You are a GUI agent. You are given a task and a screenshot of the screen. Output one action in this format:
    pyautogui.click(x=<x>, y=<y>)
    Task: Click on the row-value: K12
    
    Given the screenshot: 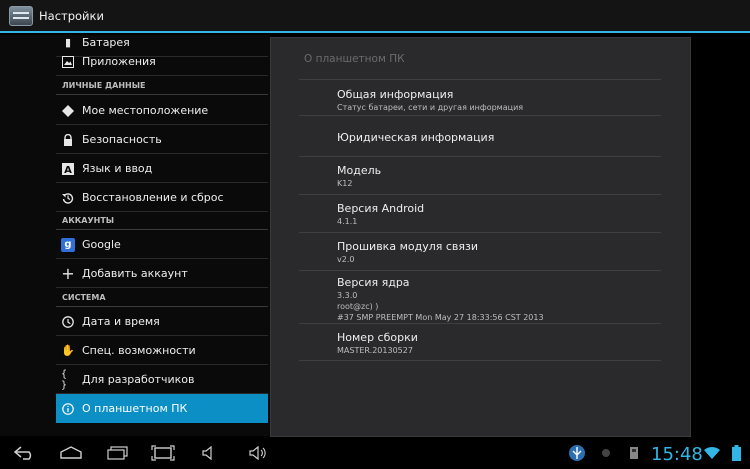 What is the action you would take?
    pyautogui.click(x=345, y=183)
    